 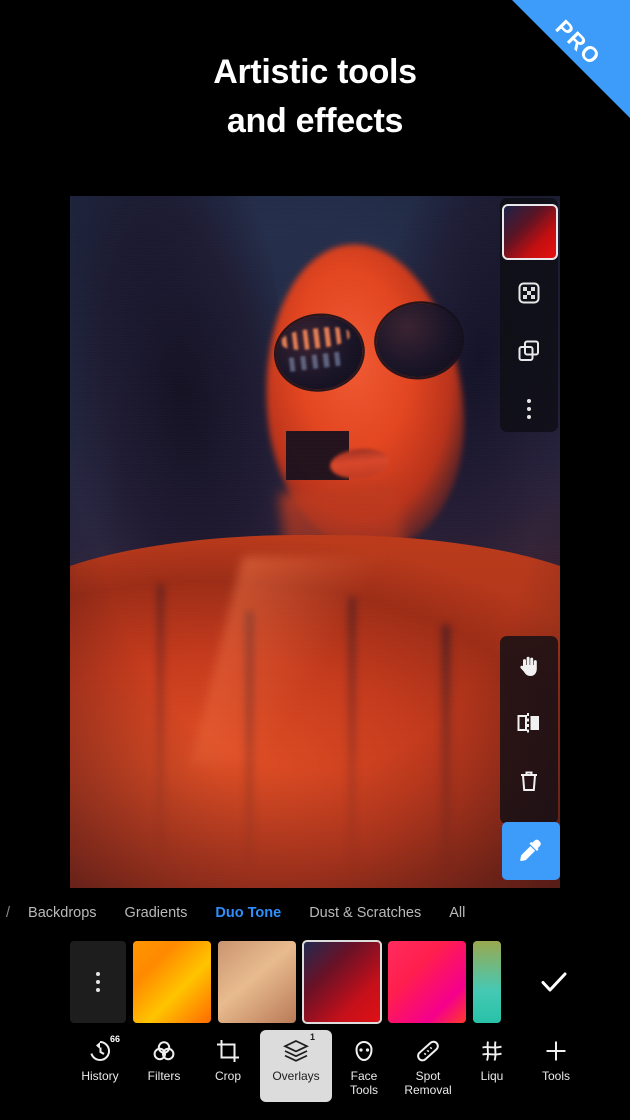 I want to click on toolbar-label-crop: Crop, so click(x=227, y=1076).